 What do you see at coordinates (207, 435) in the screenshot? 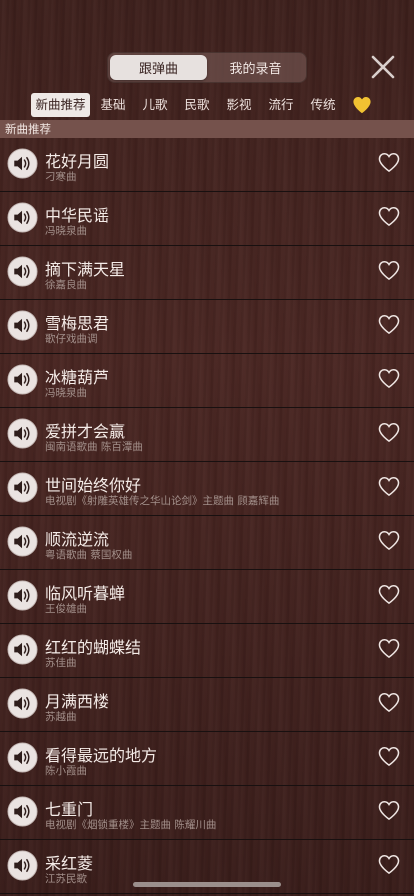
I see `song-row: 爱拼才会赢 闽南语歌曲 陈百潭曲` at bounding box center [207, 435].